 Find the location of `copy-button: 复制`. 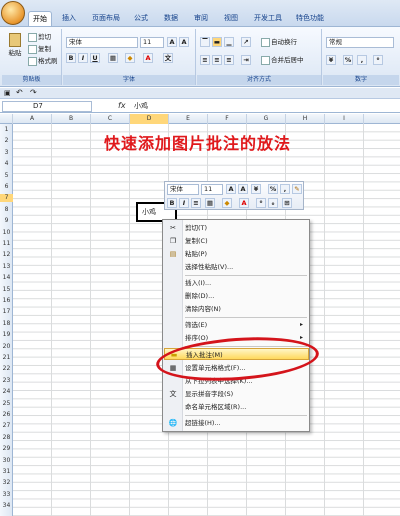

copy-button: 复制 is located at coordinates (39, 49).